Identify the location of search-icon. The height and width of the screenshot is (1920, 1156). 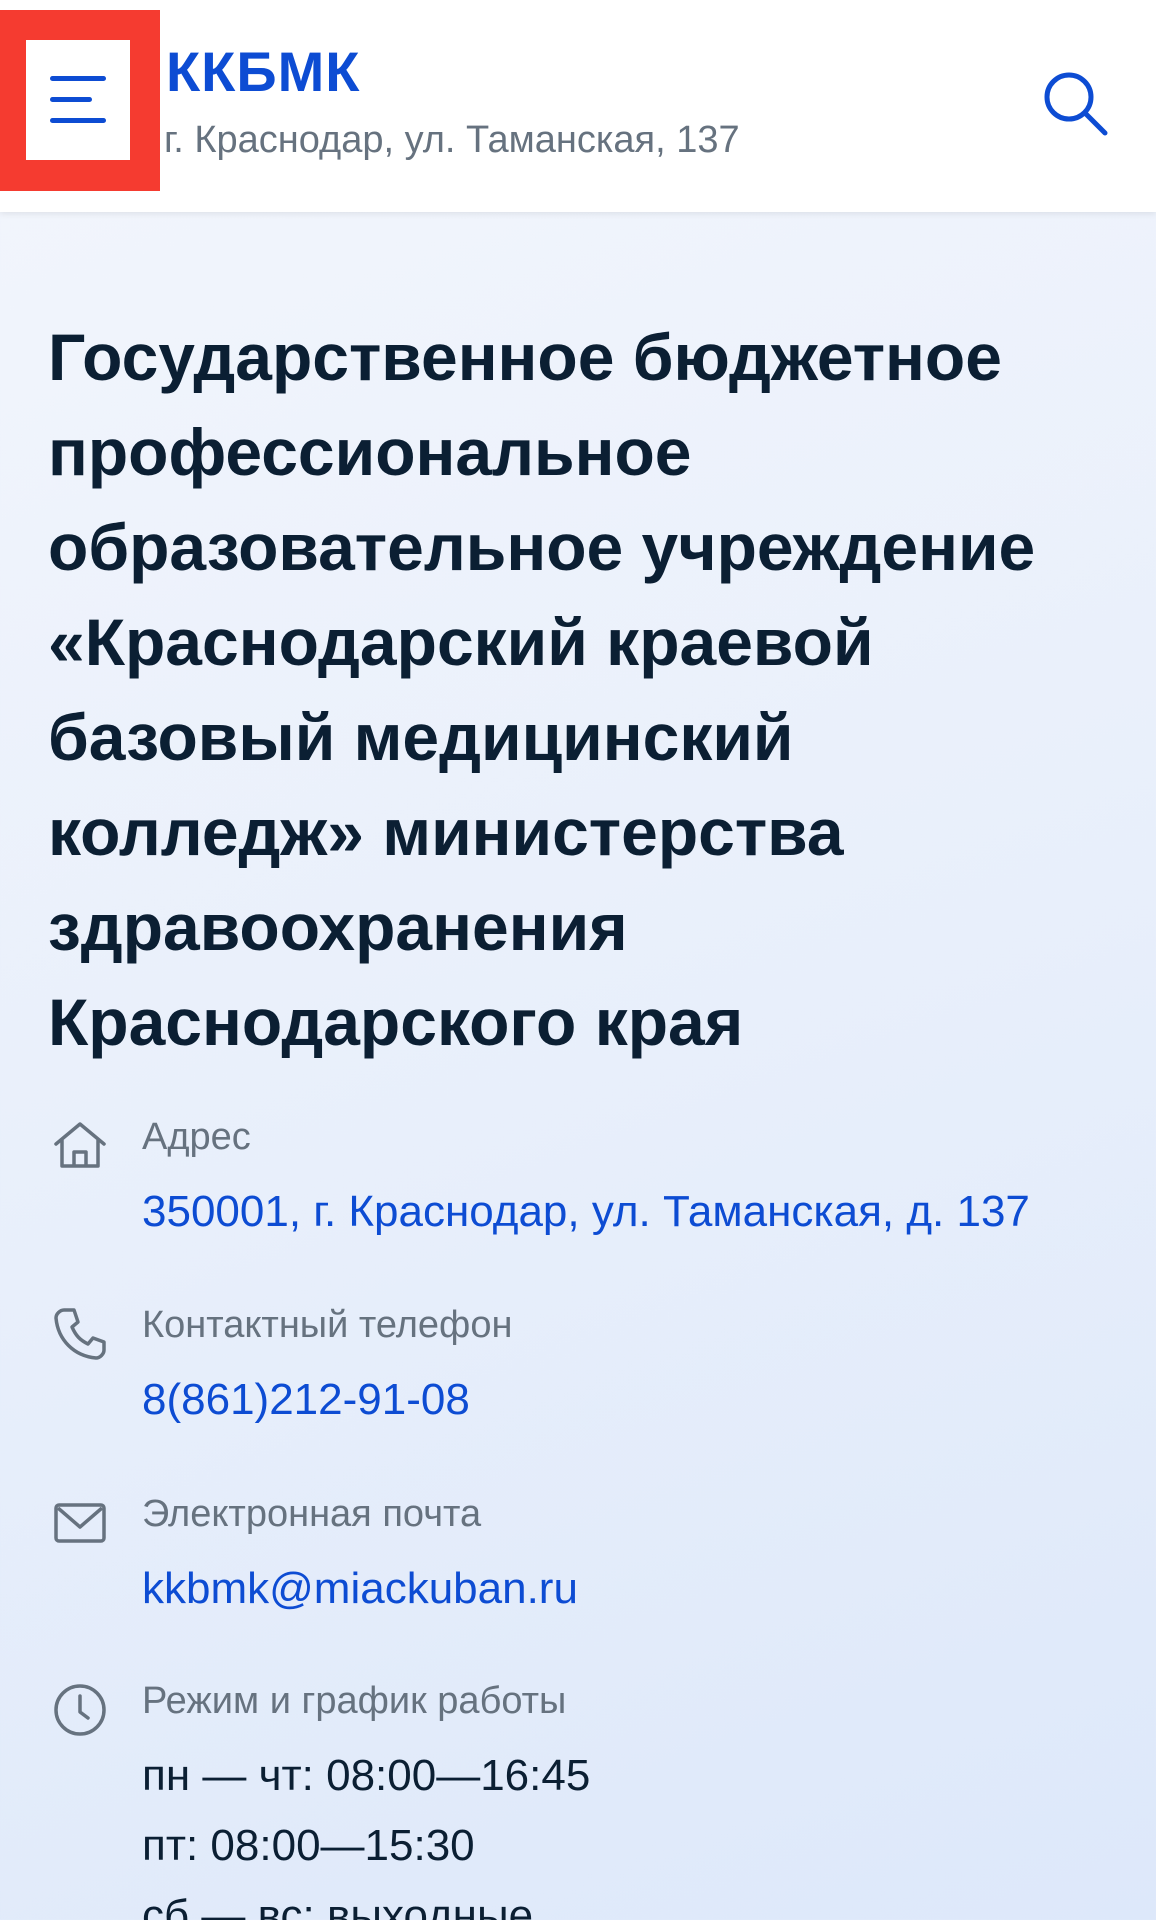
(1076, 104).